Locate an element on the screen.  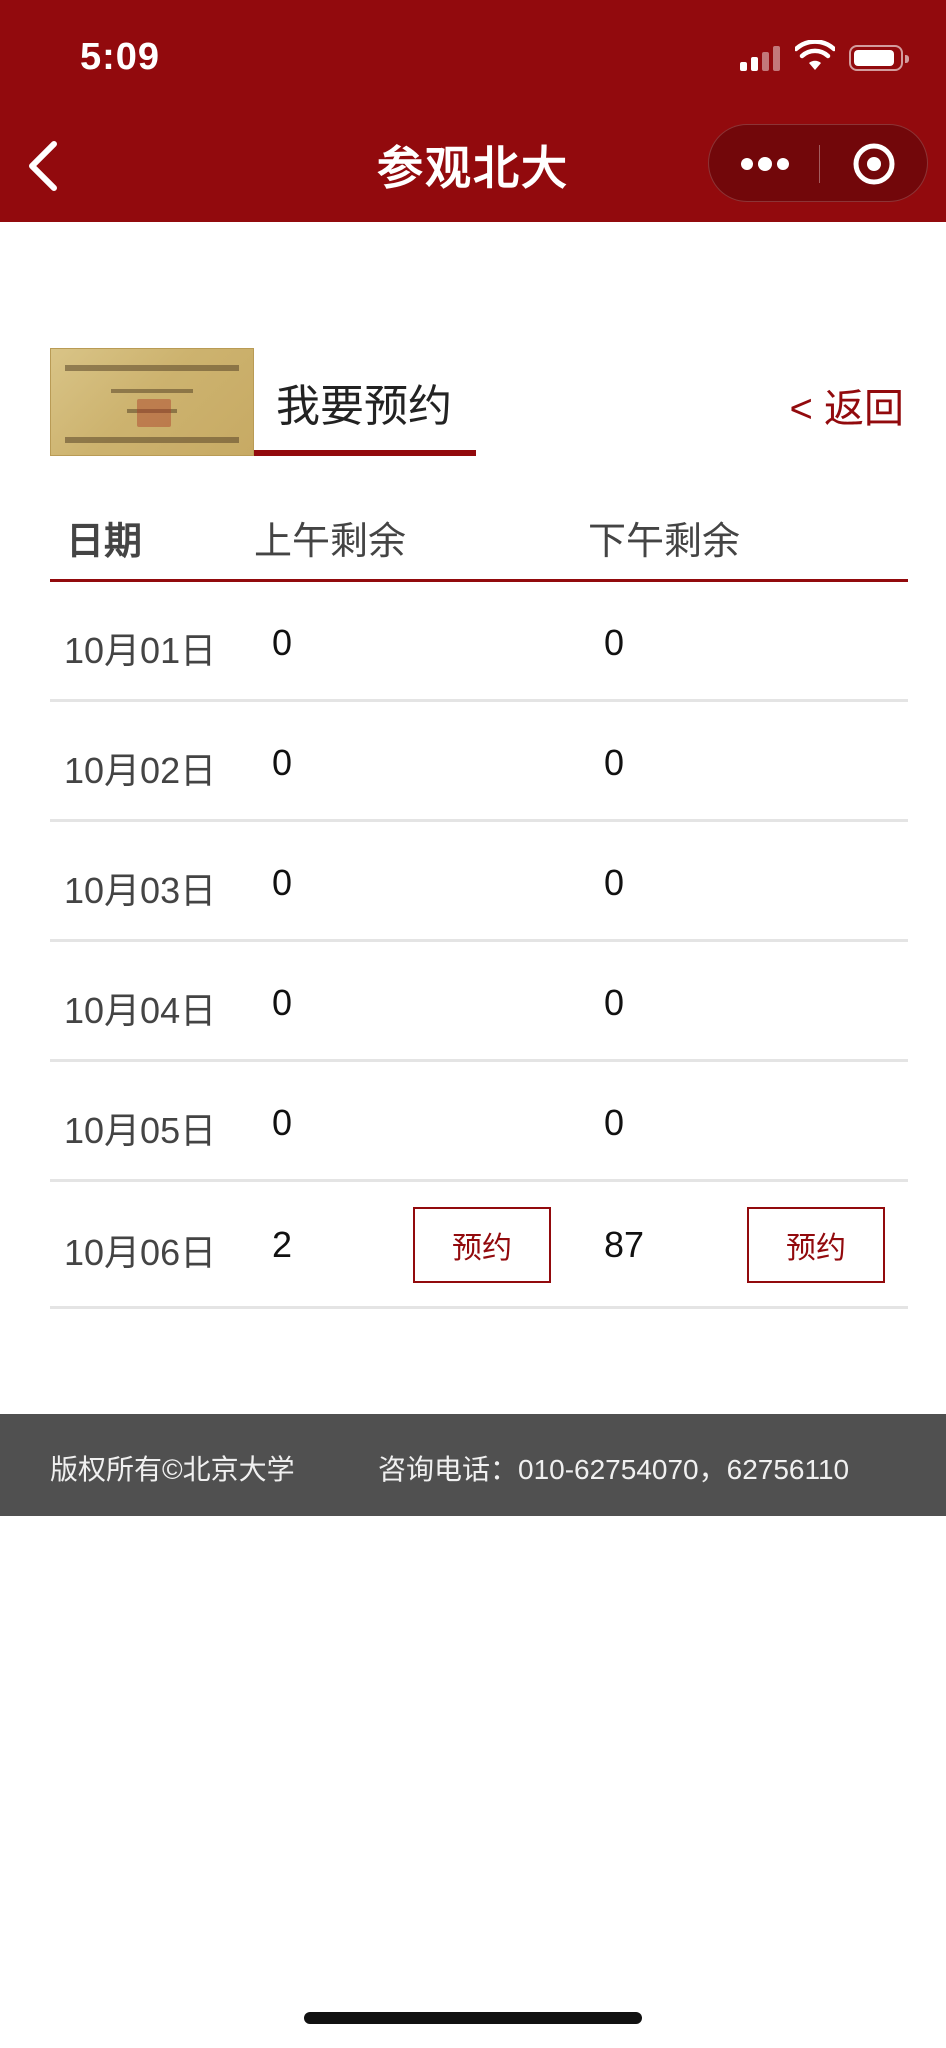
footer: 版权所有©北京大学 咨询电话：010-62754070，62756110 is located at coordinates (473, 1465).